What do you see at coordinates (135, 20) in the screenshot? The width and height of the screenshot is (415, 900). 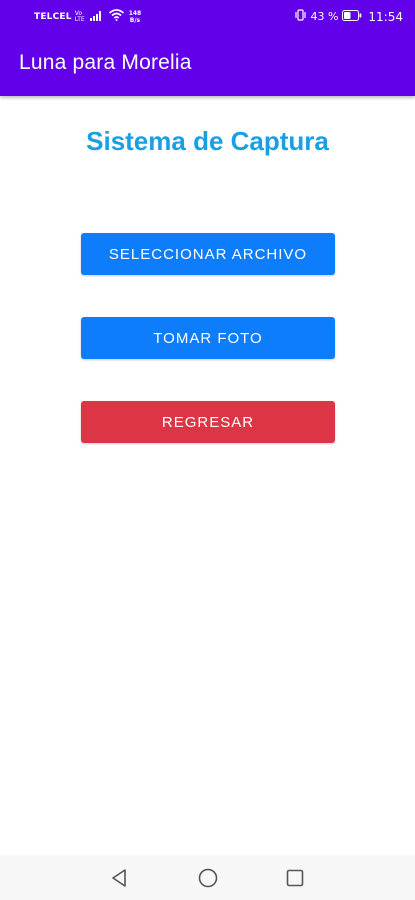 I see `network-speed-unit: B/s` at bounding box center [135, 20].